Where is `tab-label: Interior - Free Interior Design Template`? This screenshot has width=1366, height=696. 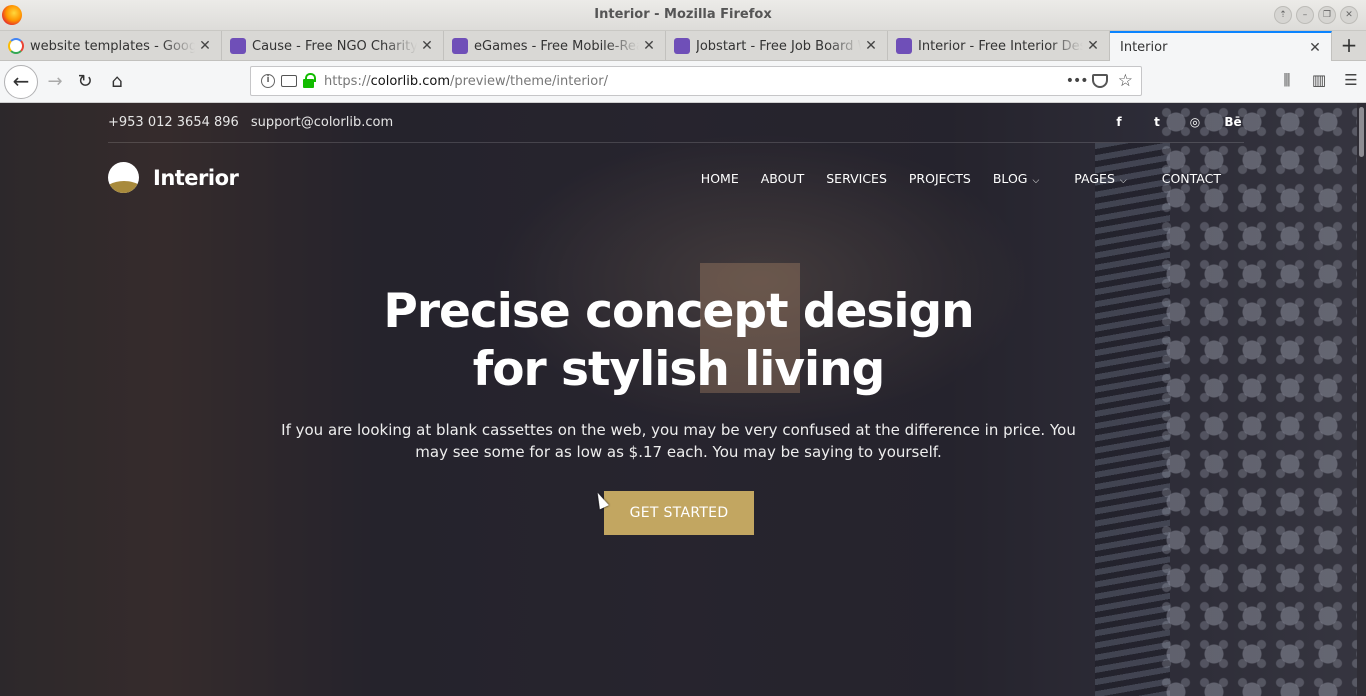
tab-label: Interior - Free Interior Design Template is located at coordinates (1000, 46).